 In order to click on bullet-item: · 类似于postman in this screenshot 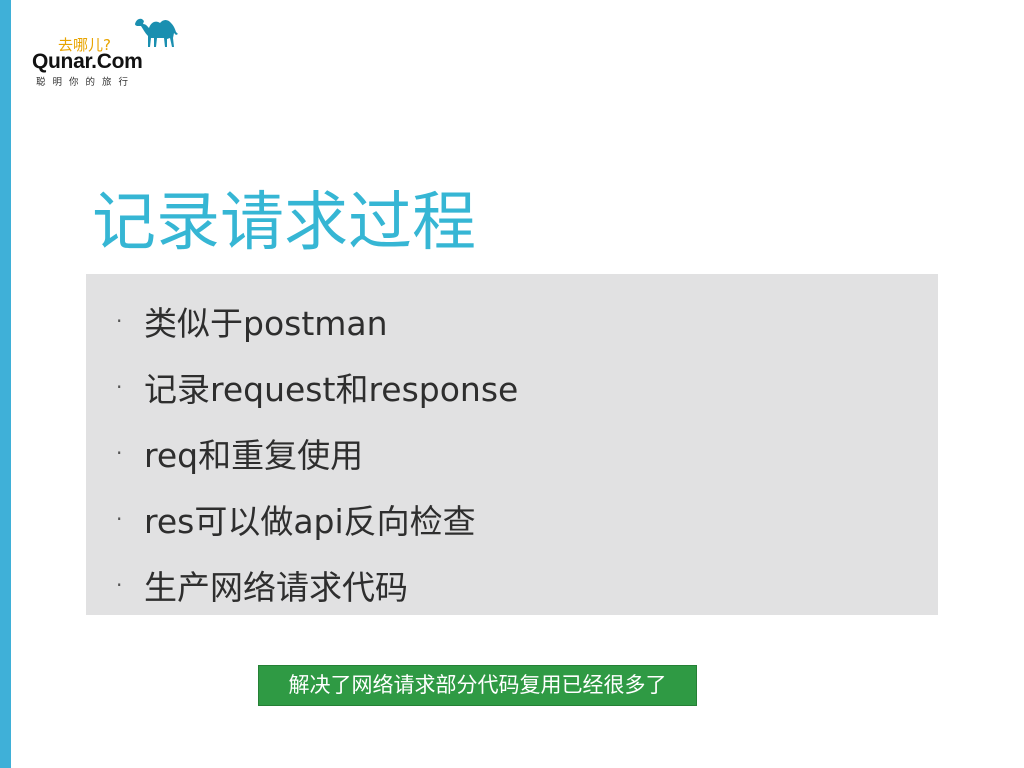, I will do `click(317, 321)`.